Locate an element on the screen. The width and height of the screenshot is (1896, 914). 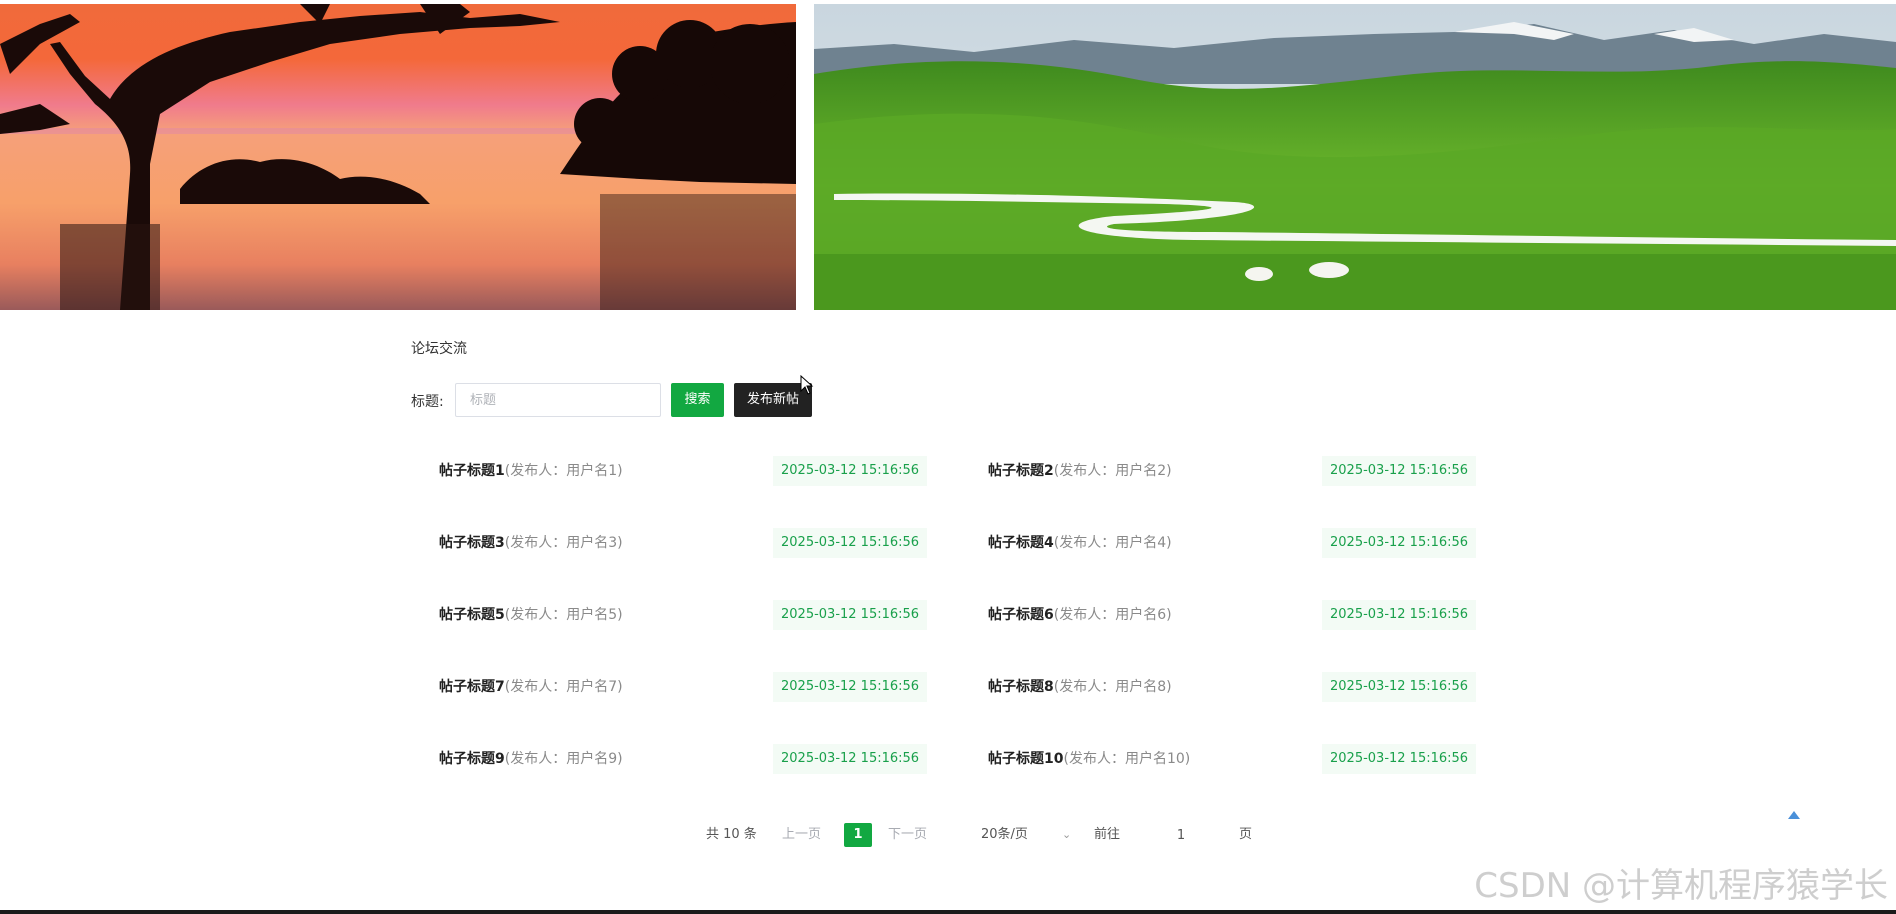
post-author: (发布人：用户名1) is located at coordinates (563, 471).